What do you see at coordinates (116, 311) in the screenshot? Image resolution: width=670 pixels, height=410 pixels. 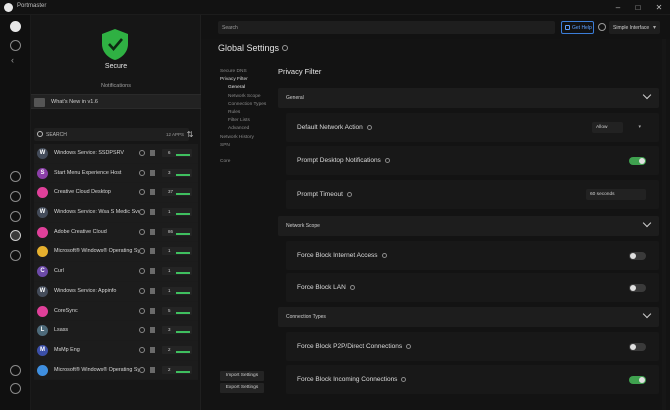 I see `app-list-item: CoreSync 5` at bounding box center [116, 311].